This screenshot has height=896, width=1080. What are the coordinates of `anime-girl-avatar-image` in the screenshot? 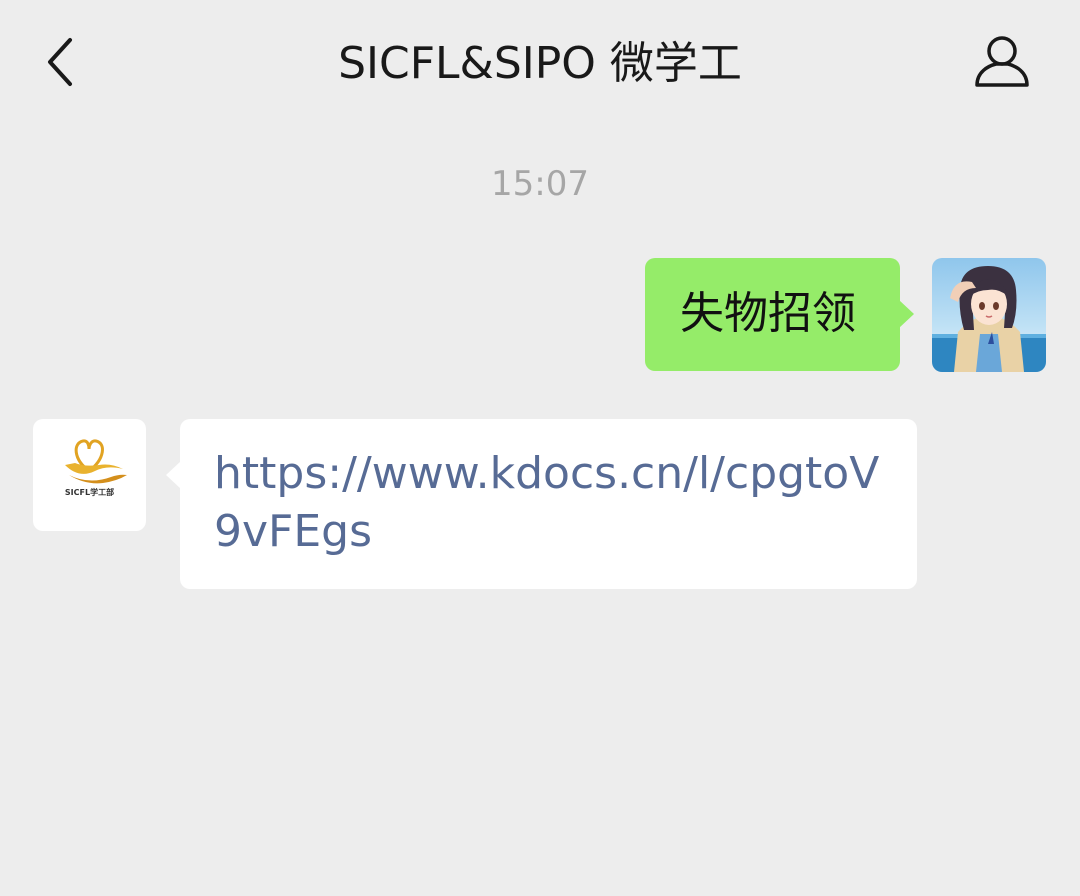 It's located at (989, 315).